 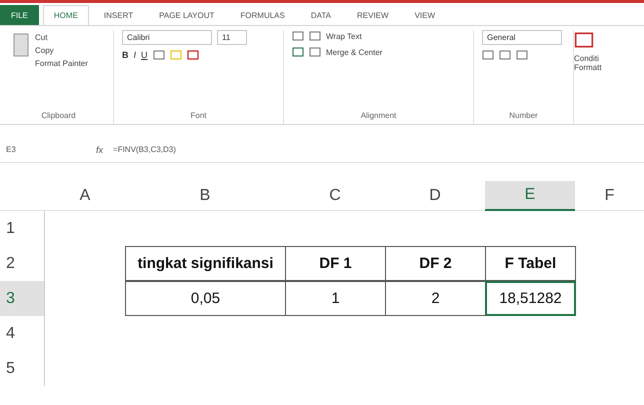 I want to click on table-cell: tingkat signifikansi, so click(x=205, y=263).